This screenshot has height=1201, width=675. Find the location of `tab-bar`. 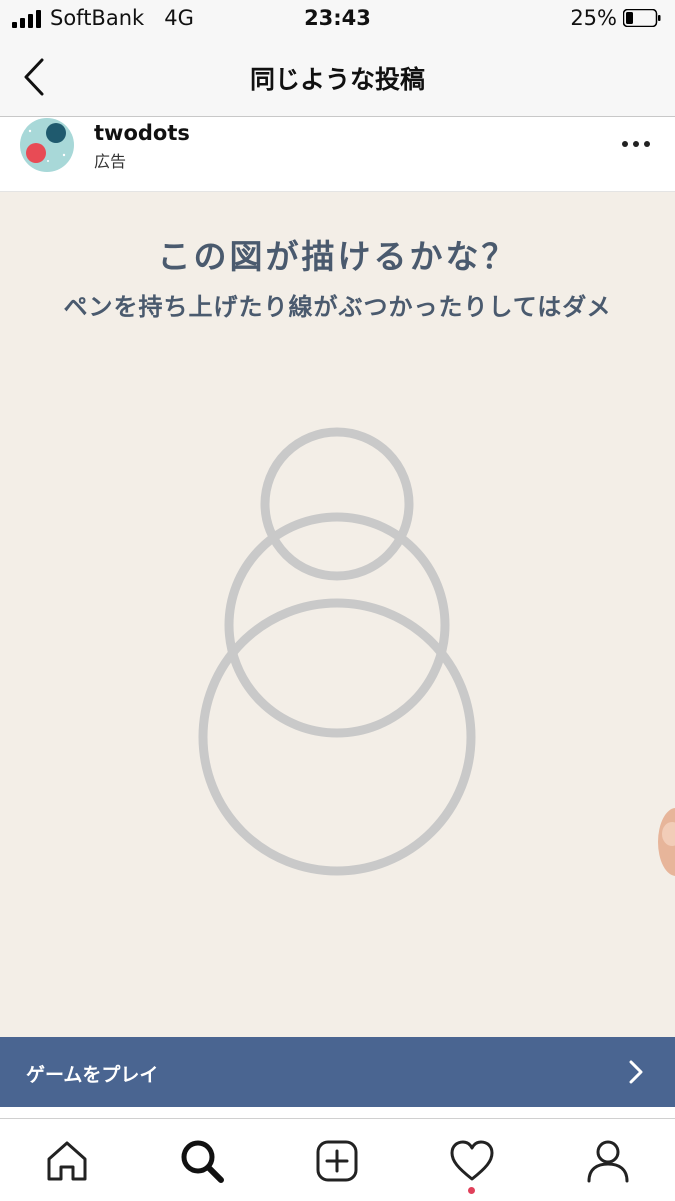

tab-bar is located at coordinates (337, 1159).